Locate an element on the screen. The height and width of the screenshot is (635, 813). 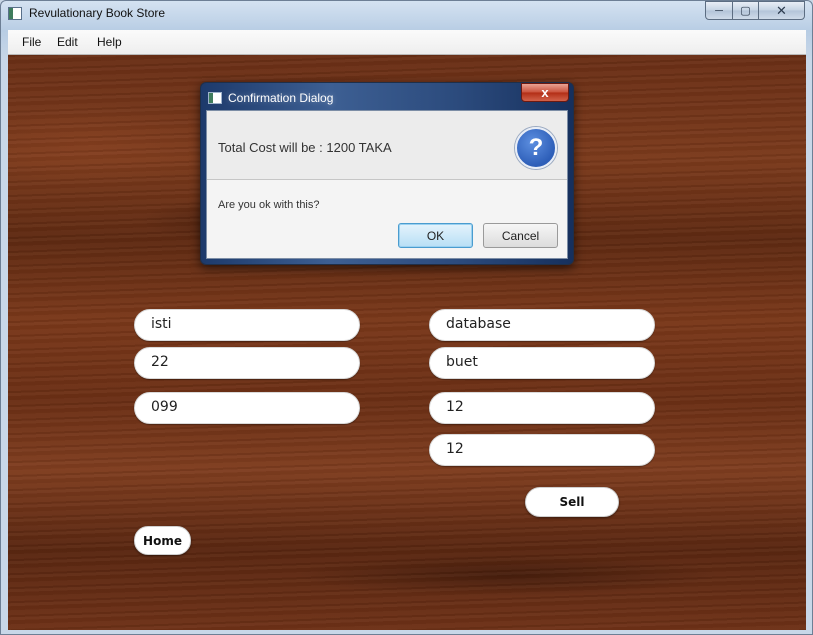
minimize-button: ─ is located at coordinates (719, 10).